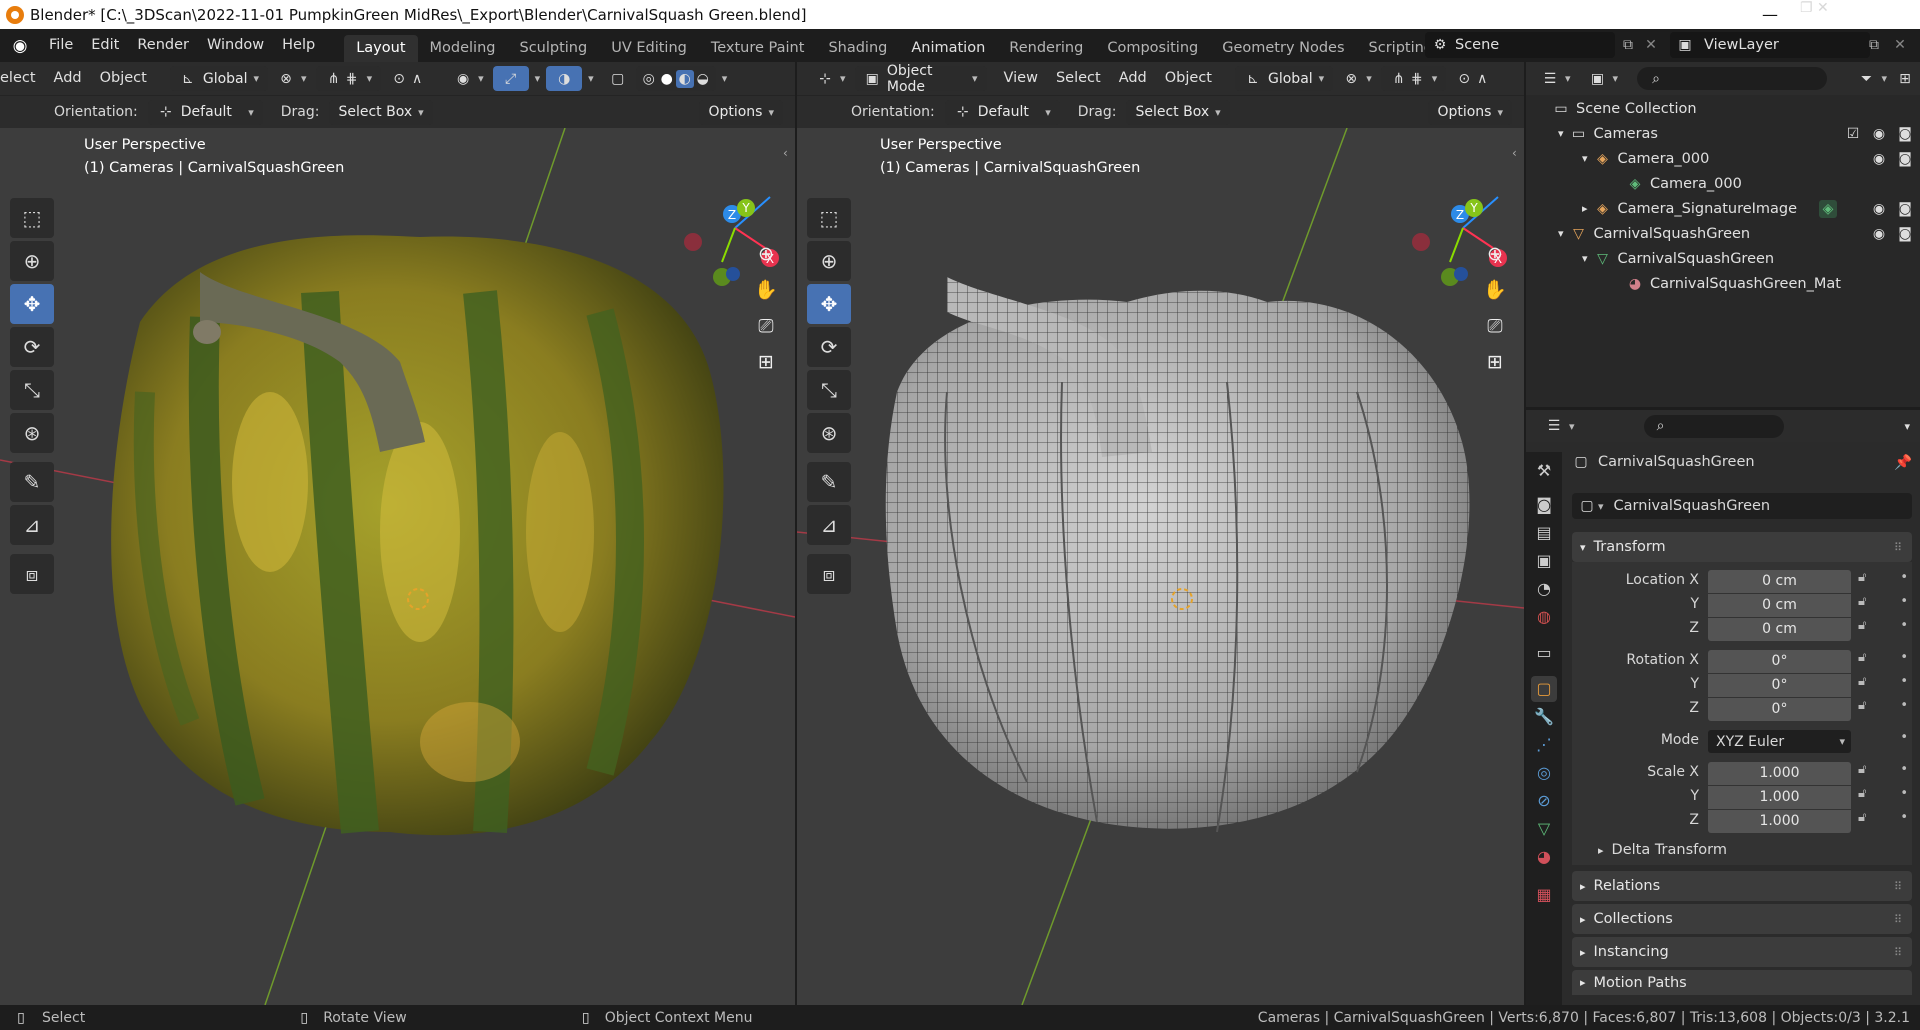 This screenshot has width=1920, height=1030. I want to click on minimize-button: —, so click(1770, 14).